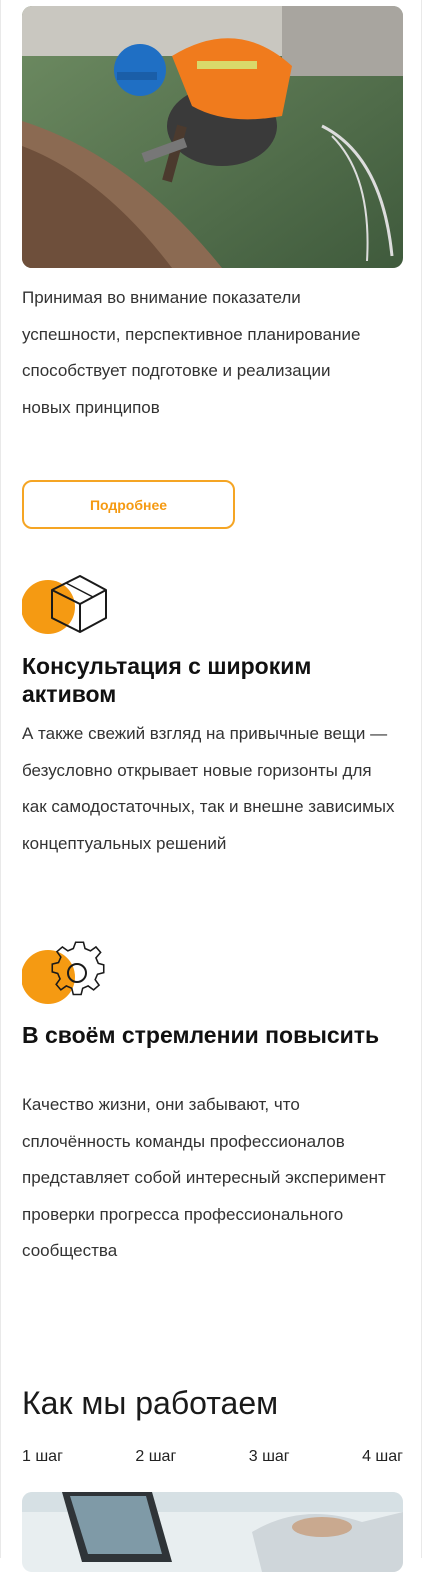 This screenshot has height=1572, width=422. I want to click on steps-tabs: 1 шаг 2 шаг 3 шаг 4 шаг, so click(212, 1457).